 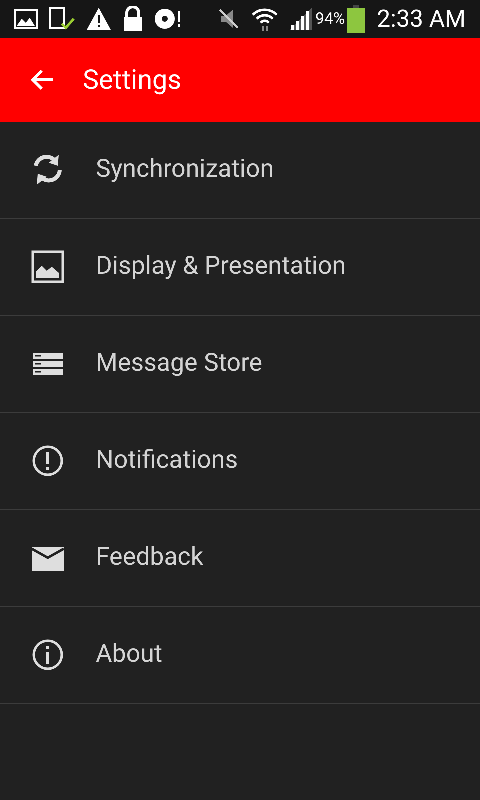 What do you see at coordinates (330, 19) in the screenshot?
I see `battery-percent: 94%` at bounding box center [330, 19].